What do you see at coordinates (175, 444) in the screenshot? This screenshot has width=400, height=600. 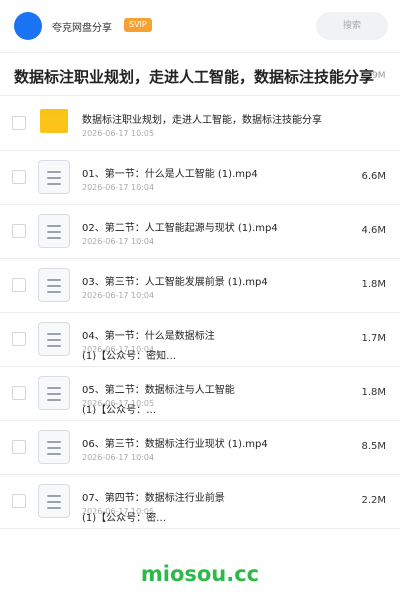 I see `file-name: 06、第三节：数据标注行业现状 (1).mp4` at bounding box center [175, 444].